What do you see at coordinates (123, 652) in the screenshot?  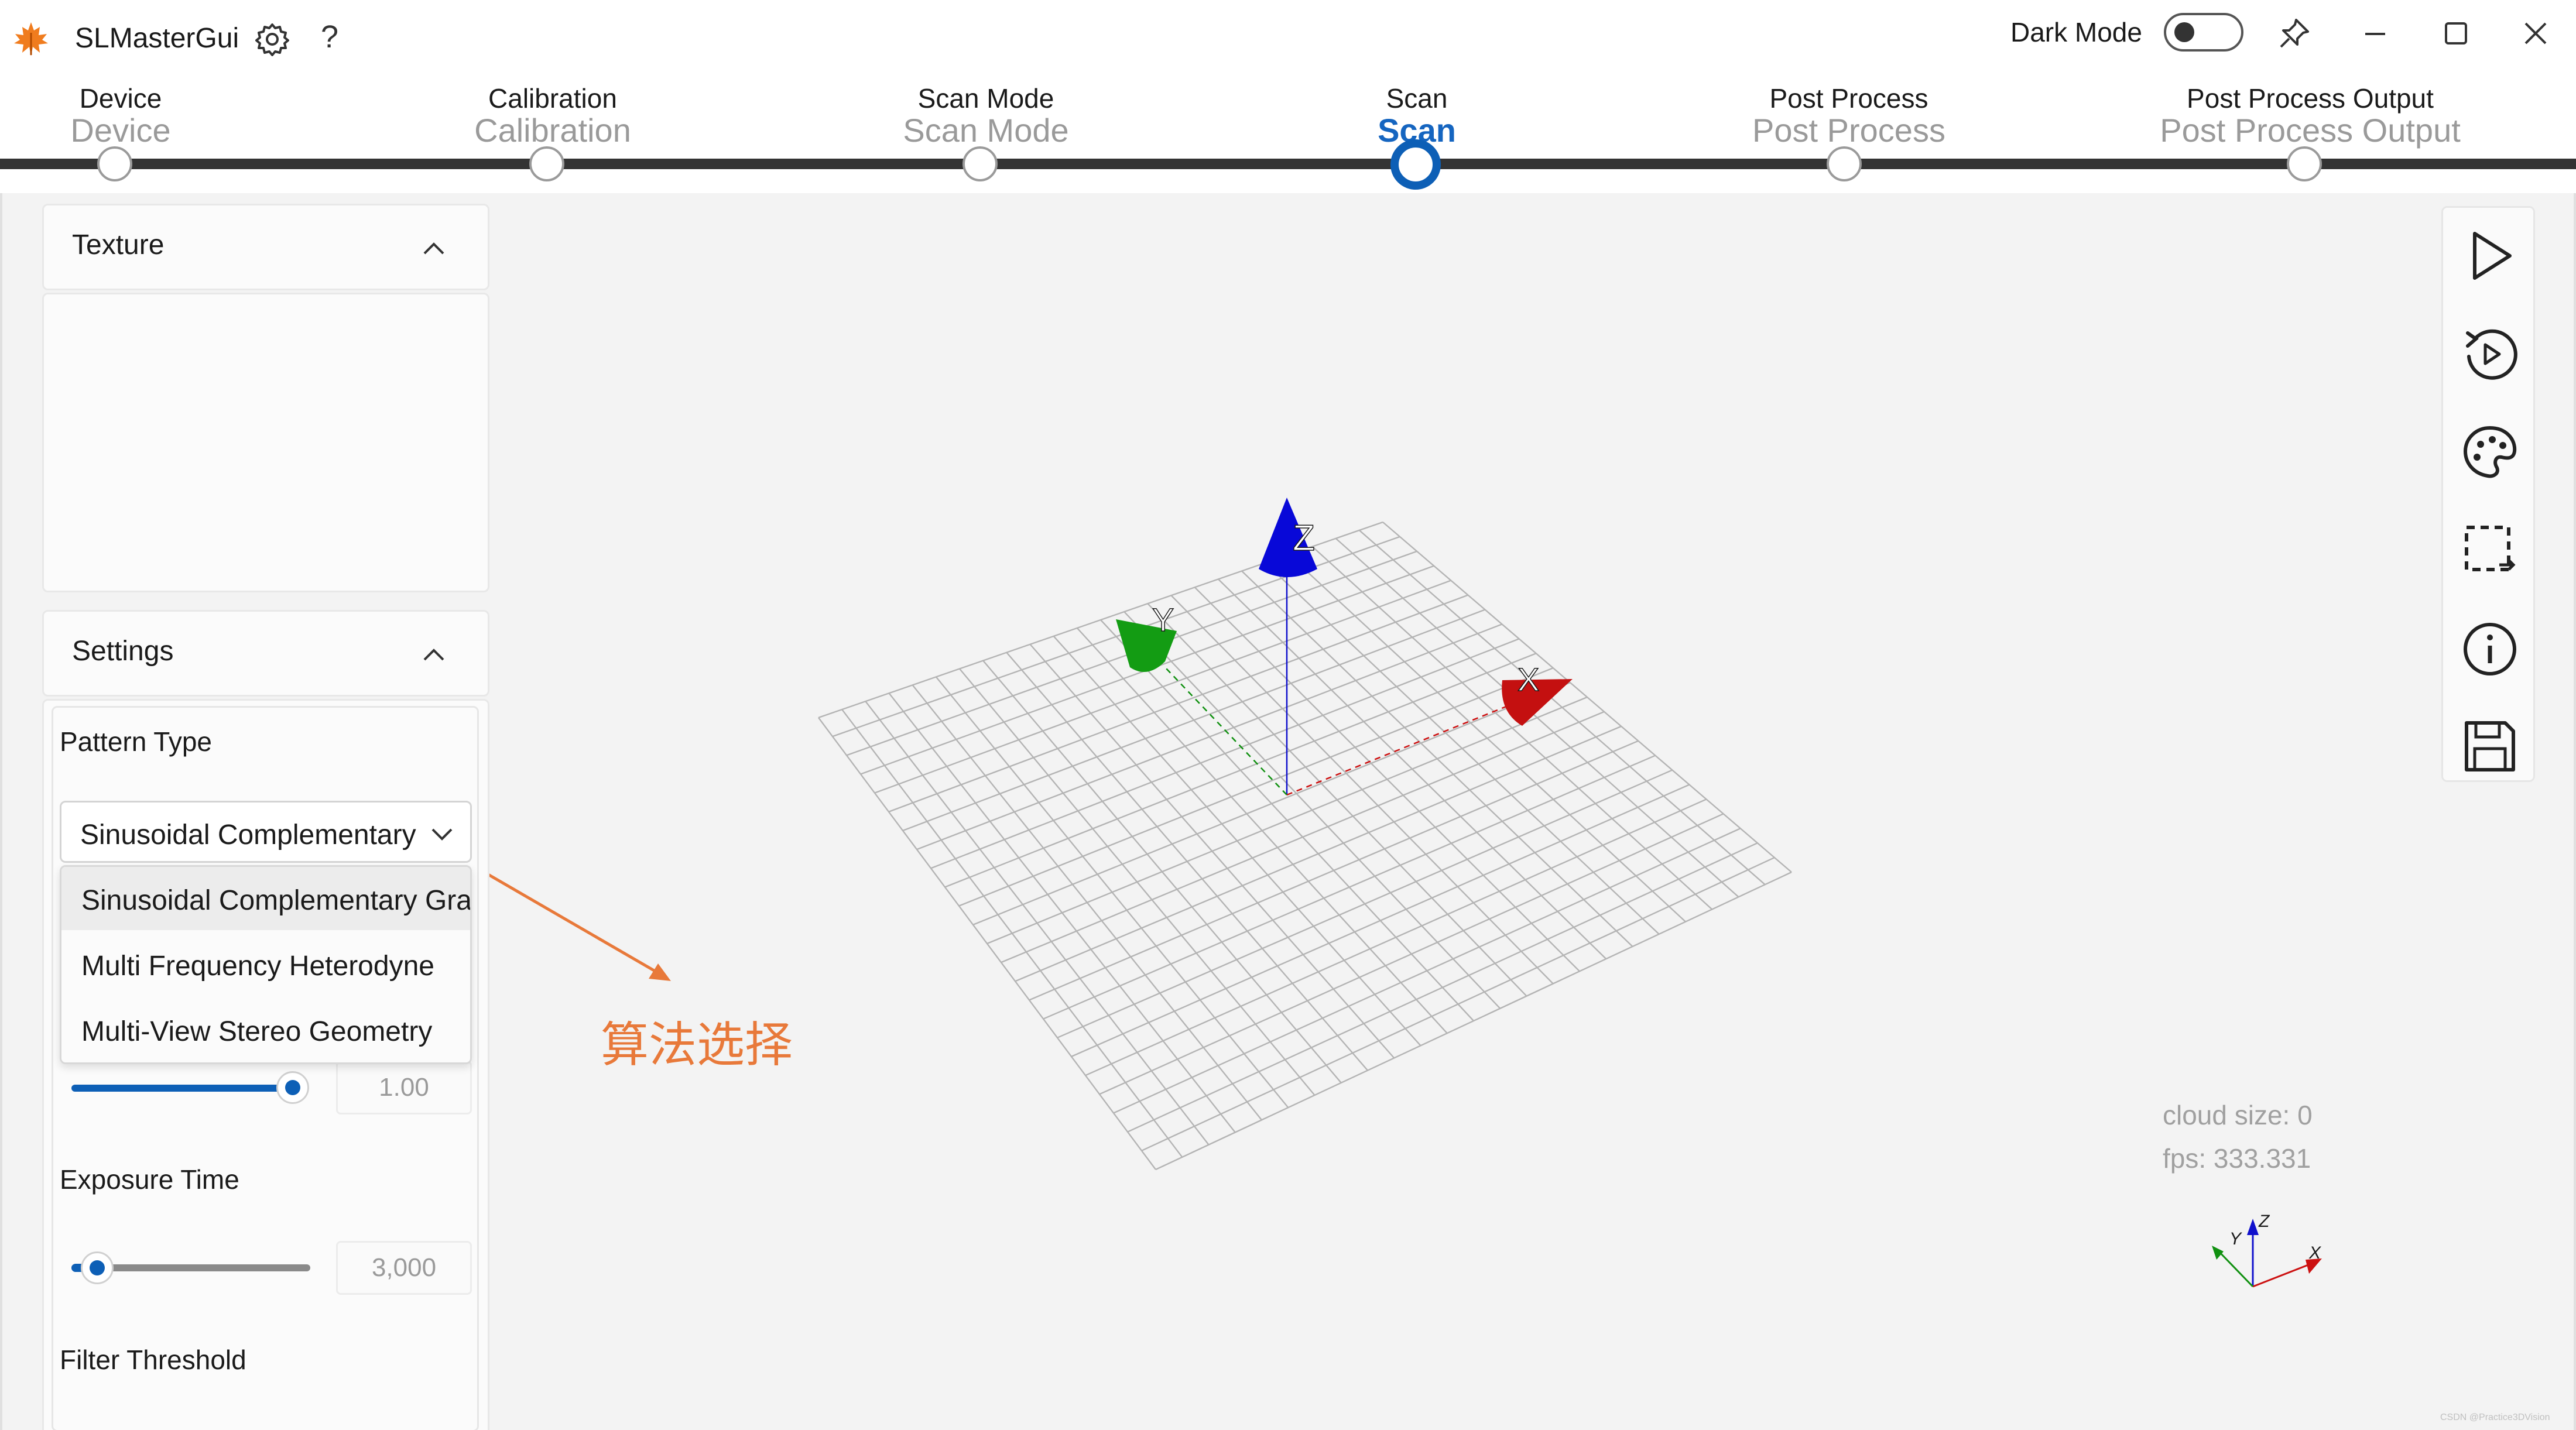 I see `settings-header-label: Settings` at bounding box center [123, 652].